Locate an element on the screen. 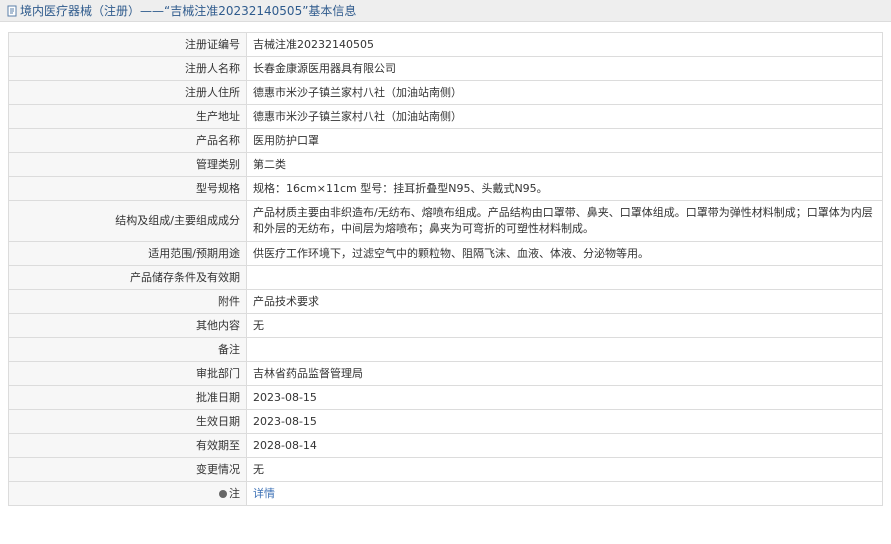 The image size is (891, 544). field-label: 生产地址 is located at coordinates (127, 116).